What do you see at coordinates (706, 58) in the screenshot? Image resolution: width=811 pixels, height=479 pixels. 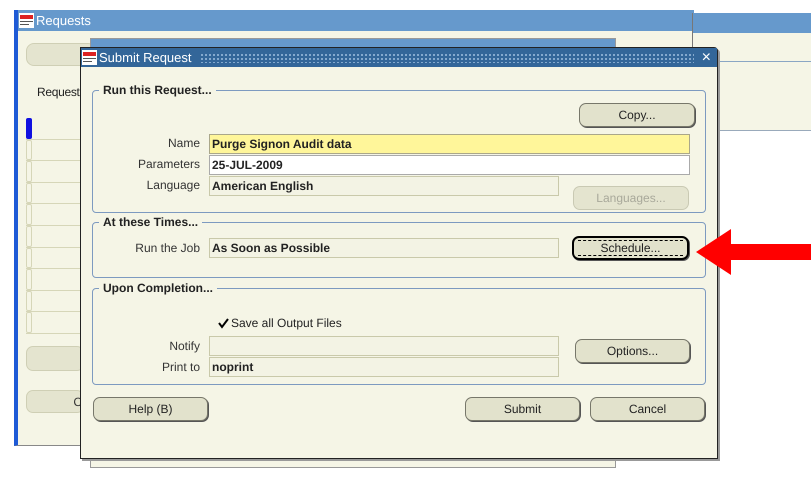 I see `close-button: ×` at bounding box center [706, 58].